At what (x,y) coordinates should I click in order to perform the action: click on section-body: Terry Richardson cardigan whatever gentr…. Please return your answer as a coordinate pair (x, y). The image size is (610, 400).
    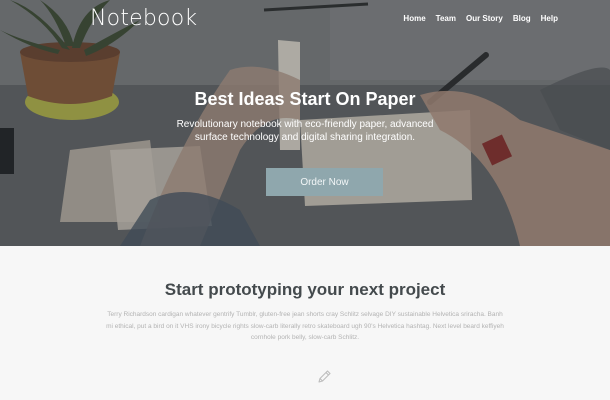
    Looking at the image, I should click on (305, 326).